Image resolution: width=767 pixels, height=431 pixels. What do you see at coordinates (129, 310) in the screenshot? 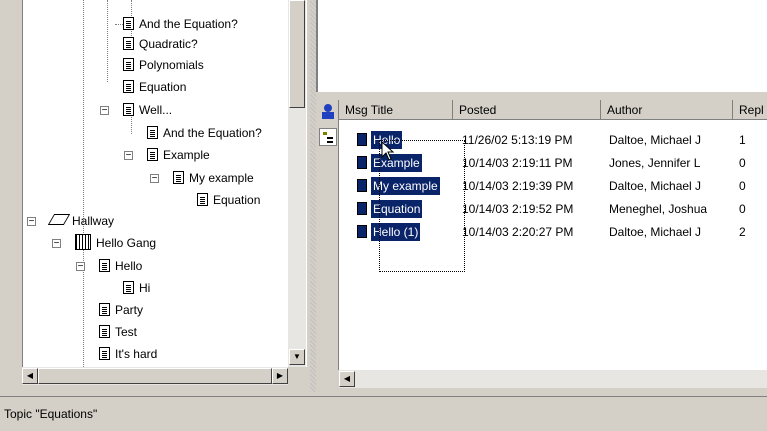
I see `tree-node-label: Party` at bounding box center [129, 310].